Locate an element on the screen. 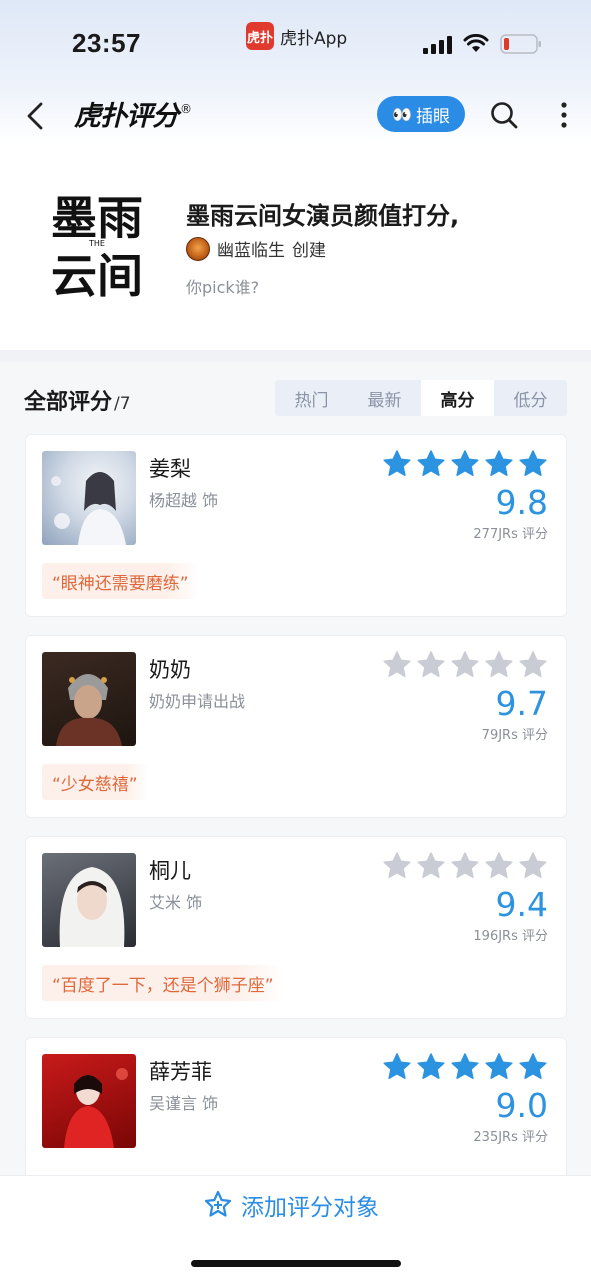 The image size is (591, 1280). hupu-rating-logo: 虎扑评分 ® is located at coordinates (133, 116).